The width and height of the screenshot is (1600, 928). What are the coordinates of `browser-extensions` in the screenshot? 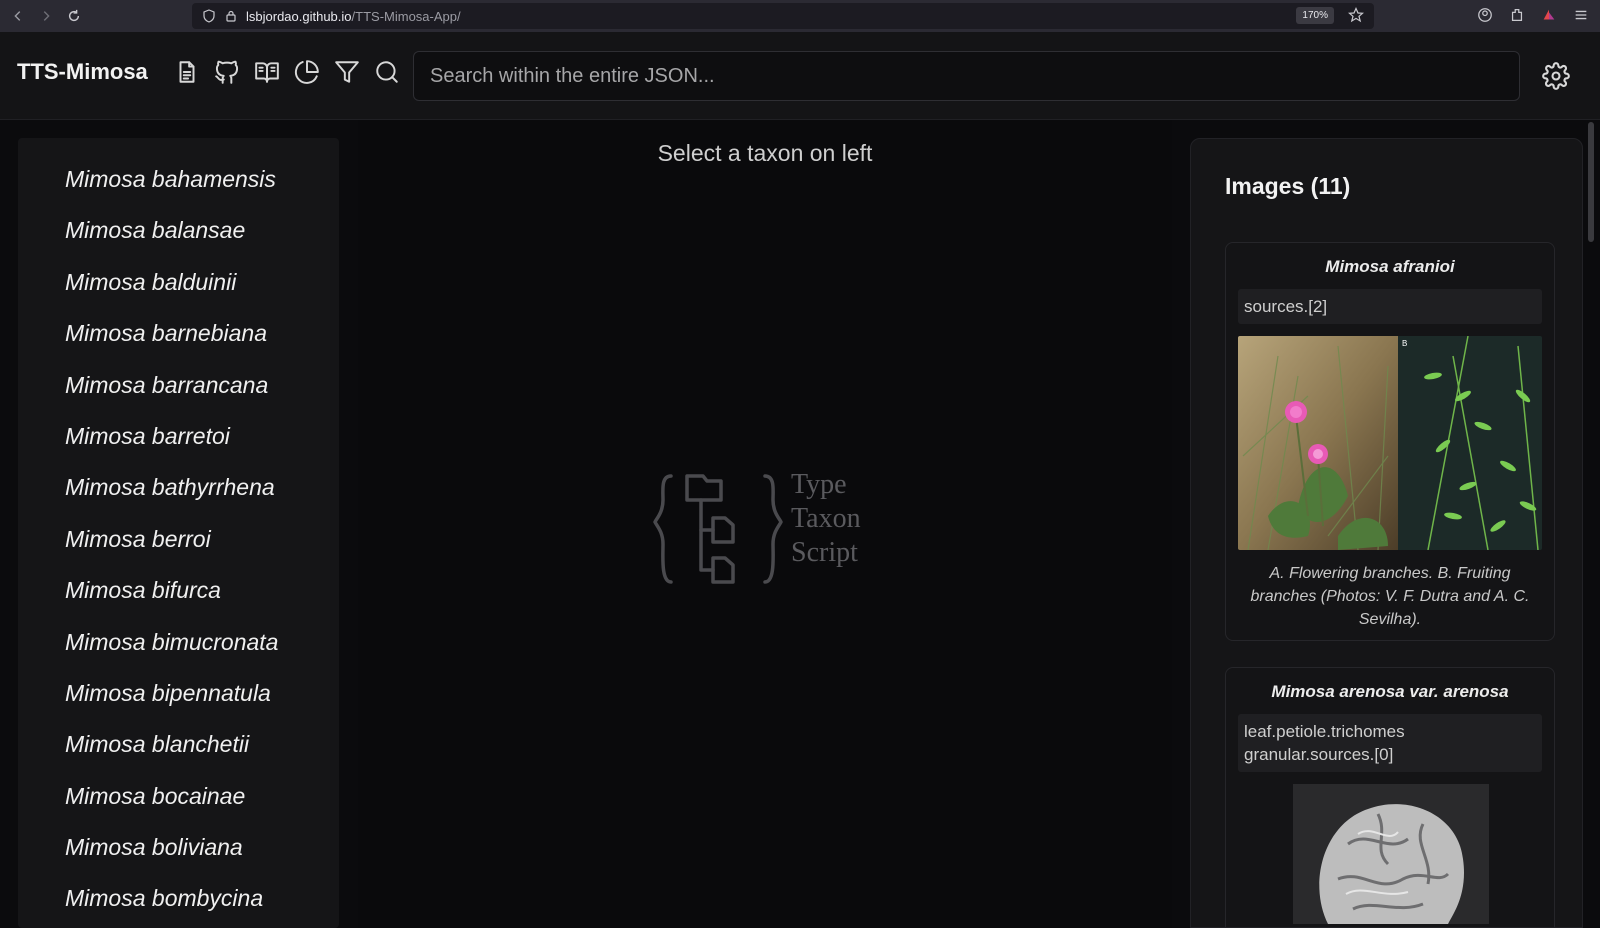 It's located at (1533, 15).